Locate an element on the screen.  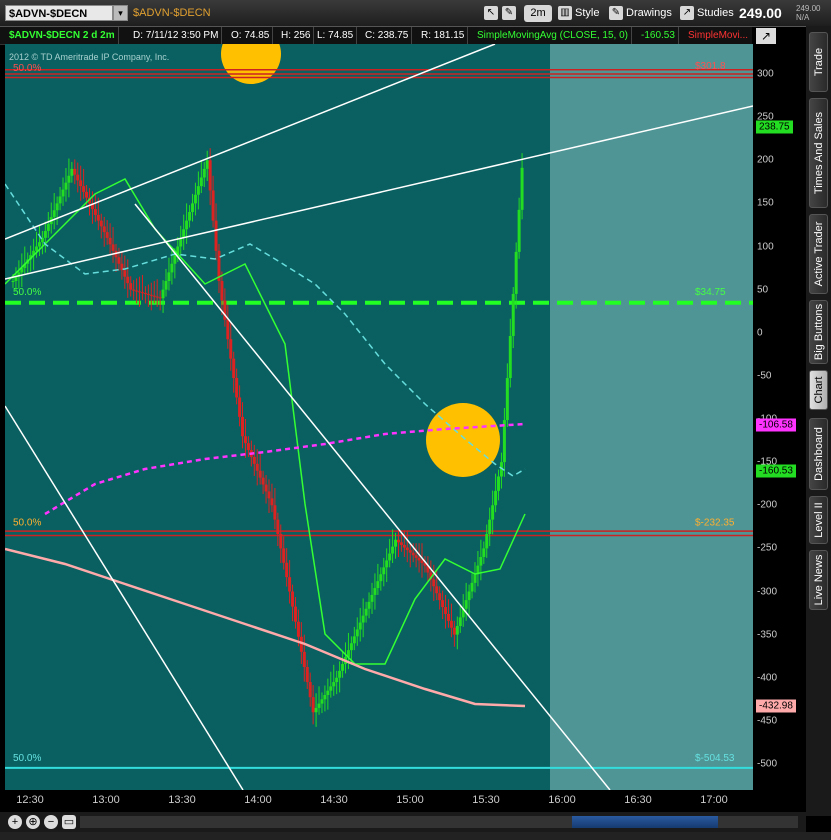
timeframe-button: 2m is located at coordinates (538, 13).